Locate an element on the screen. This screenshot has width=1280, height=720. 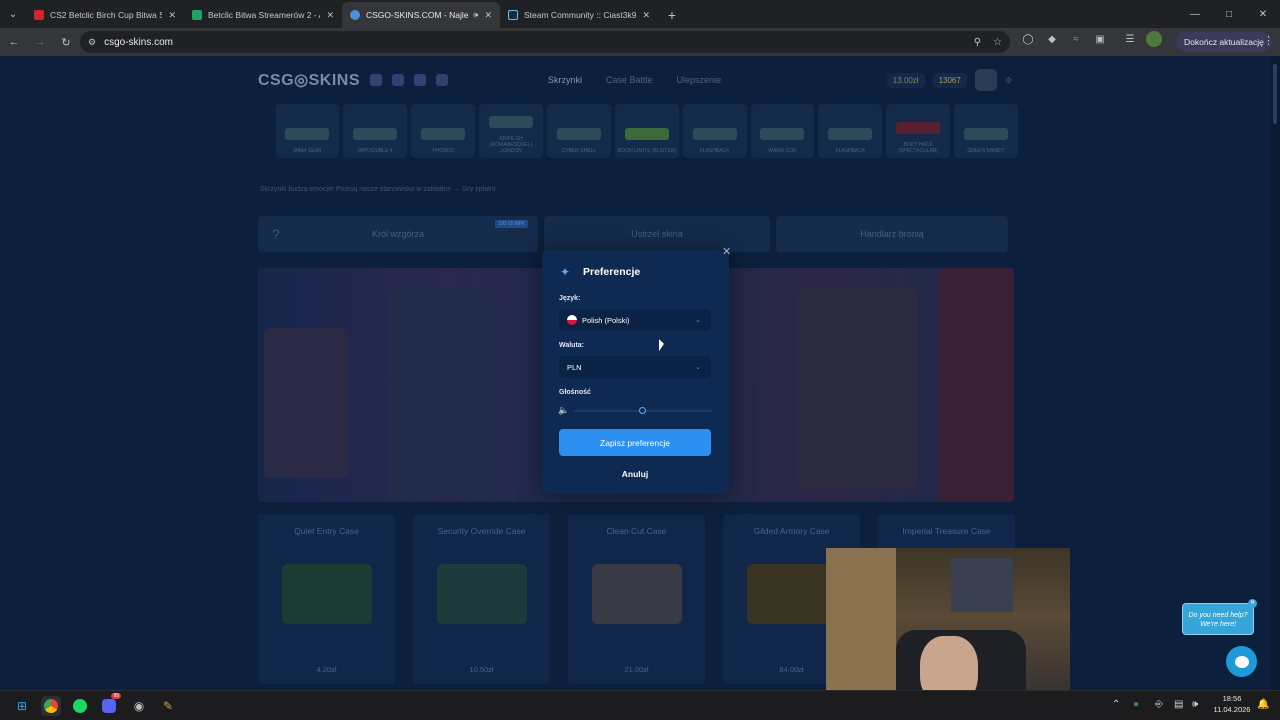
notification-bell-icon: 🔔 is located at coordinates (1263, 704).